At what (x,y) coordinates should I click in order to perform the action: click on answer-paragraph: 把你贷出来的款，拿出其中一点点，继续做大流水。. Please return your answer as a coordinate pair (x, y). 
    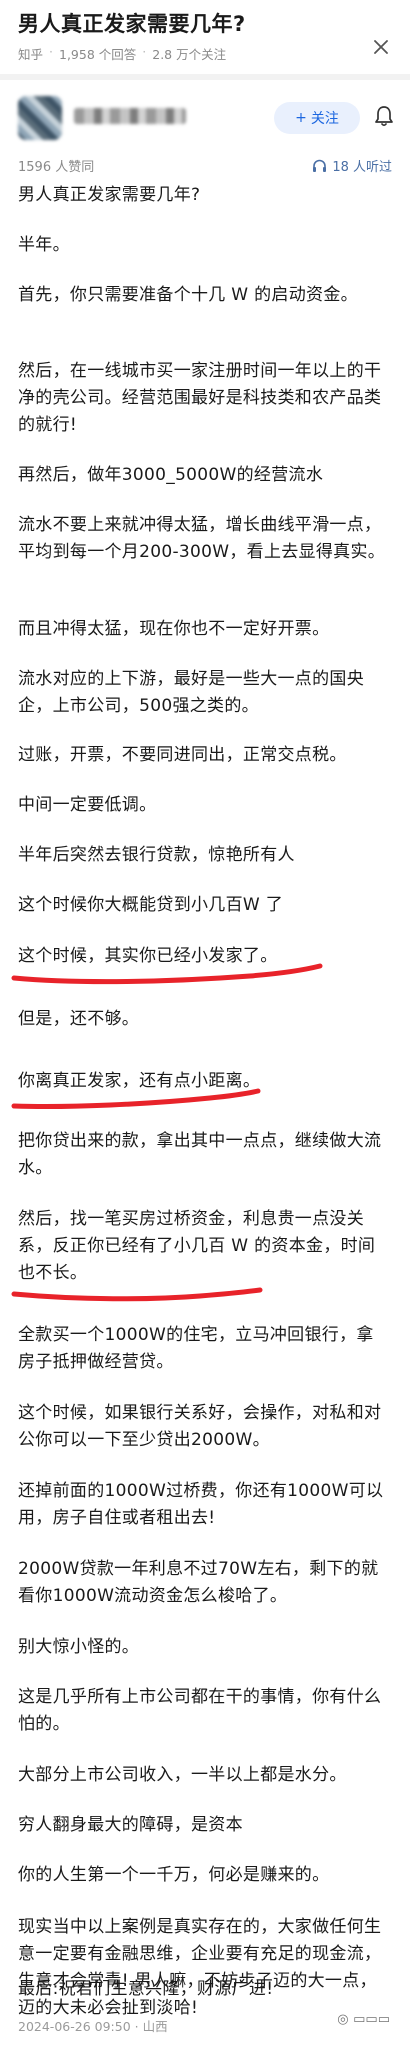
    Looking at the image, I should click on (200, 1154).